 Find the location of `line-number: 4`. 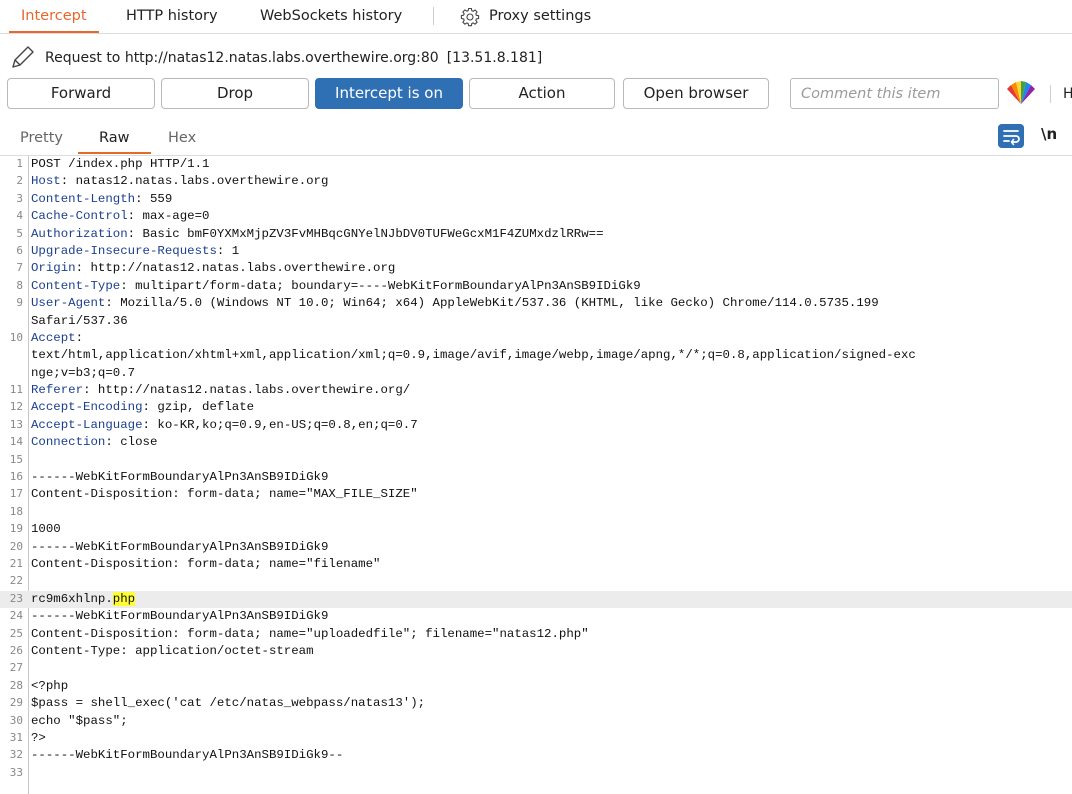

line-number: 4 is located at coordinates (19, 216).